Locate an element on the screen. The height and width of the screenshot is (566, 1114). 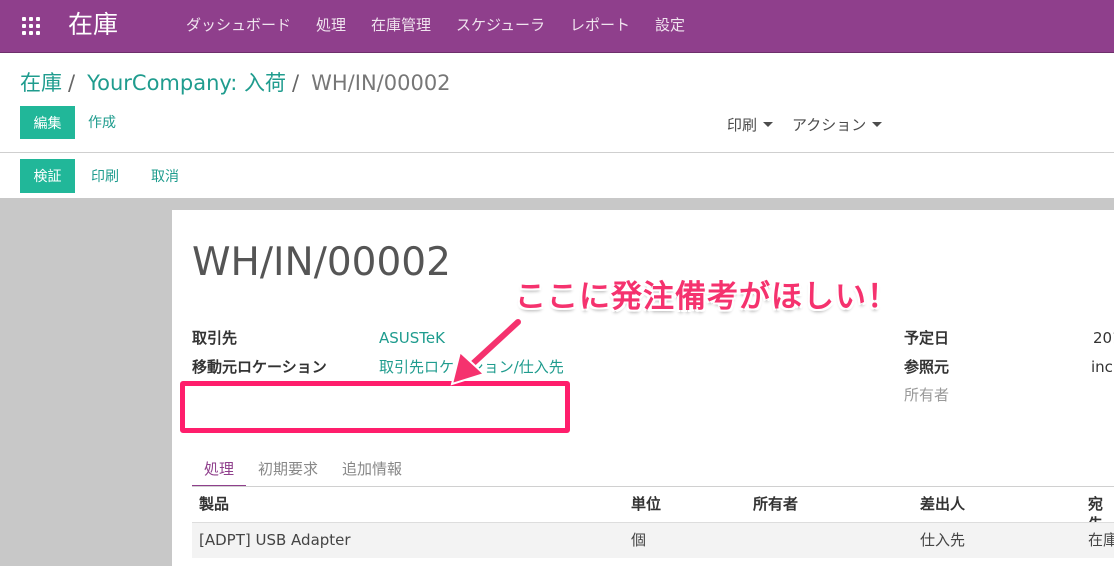
top-navbar: 在庫 ダッシュボード 処理 在庫管理 スケジューラ レポート 設定 is located at coordinates (557, 26).